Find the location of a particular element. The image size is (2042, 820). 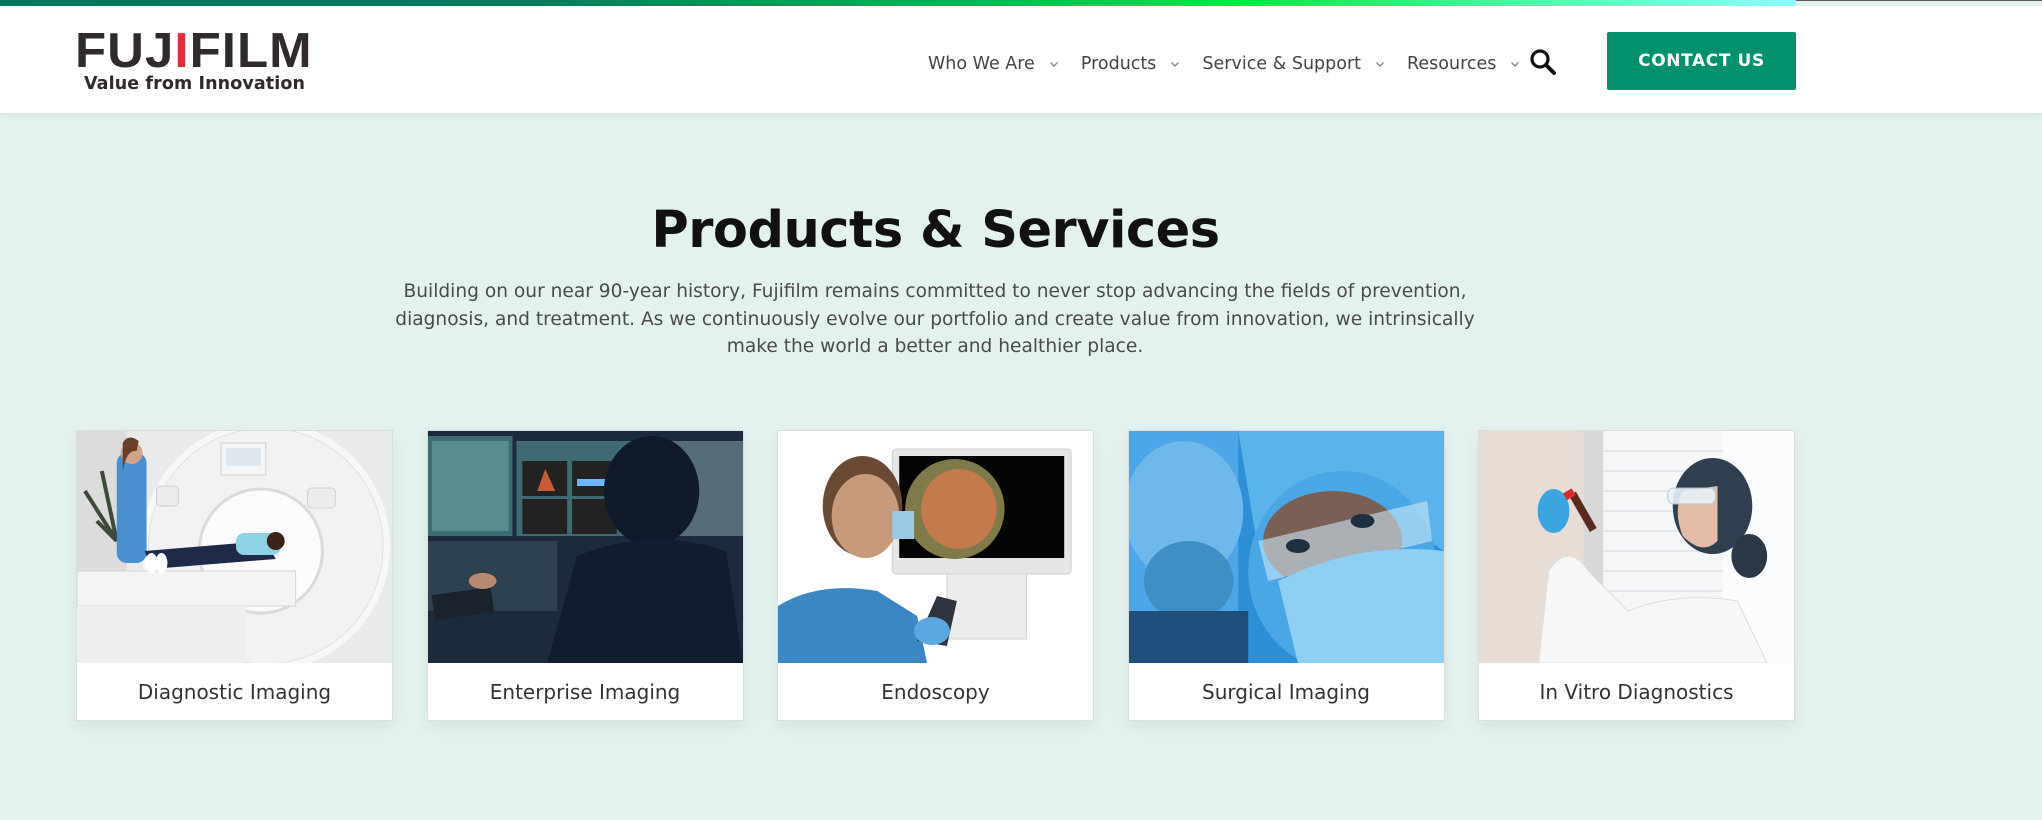

logo-text-part2: FILM is located at coordinates (251, 51).